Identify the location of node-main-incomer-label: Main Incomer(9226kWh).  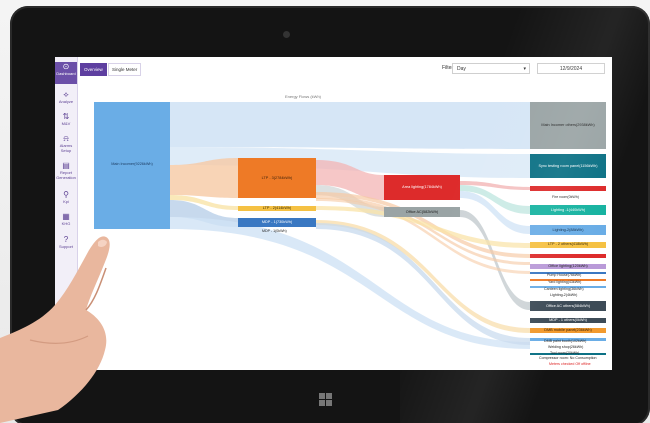
(132, 164).